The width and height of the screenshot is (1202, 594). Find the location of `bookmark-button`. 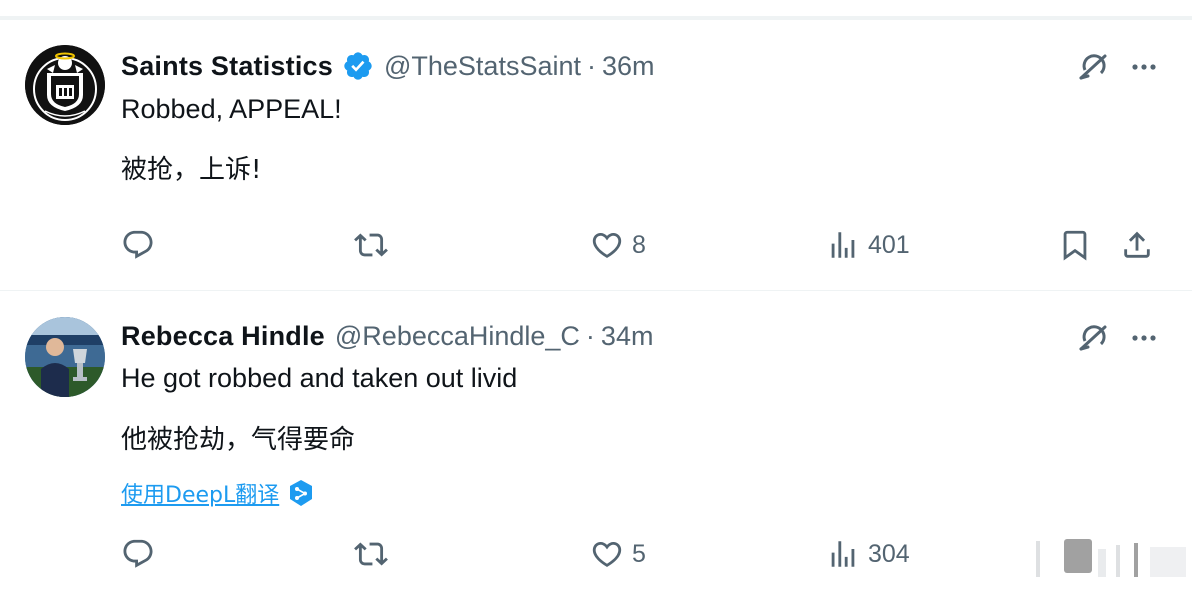

bookmark-button is located at coordinates (1075, 245).